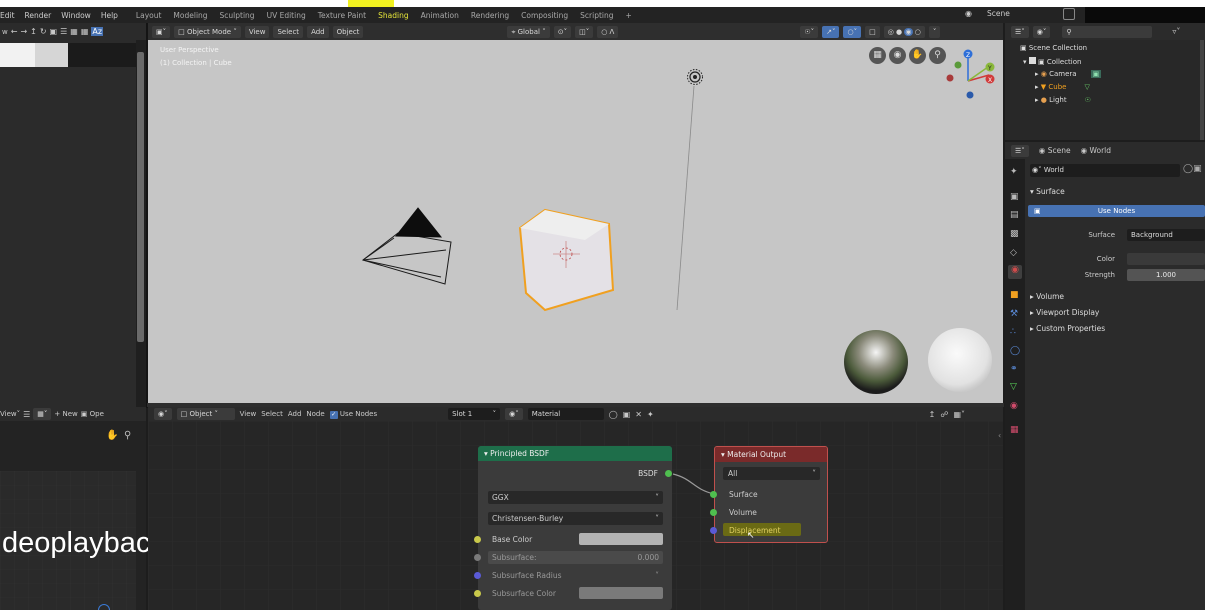 The image size is (1205, 610). I want to click on thumbnail-grey, so click(51, 55).